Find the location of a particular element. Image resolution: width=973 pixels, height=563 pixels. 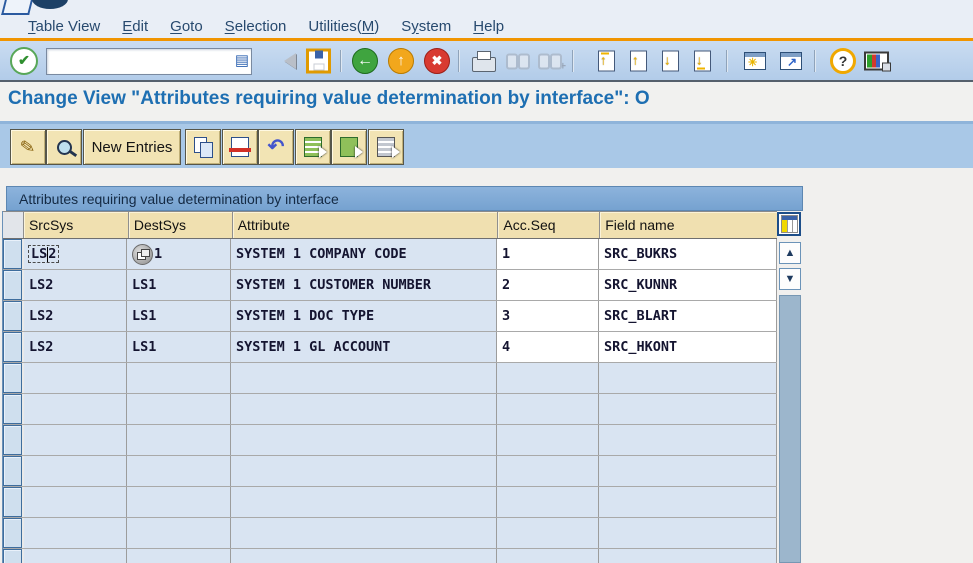

customize-layout-button is located at coordinates (877, 61).